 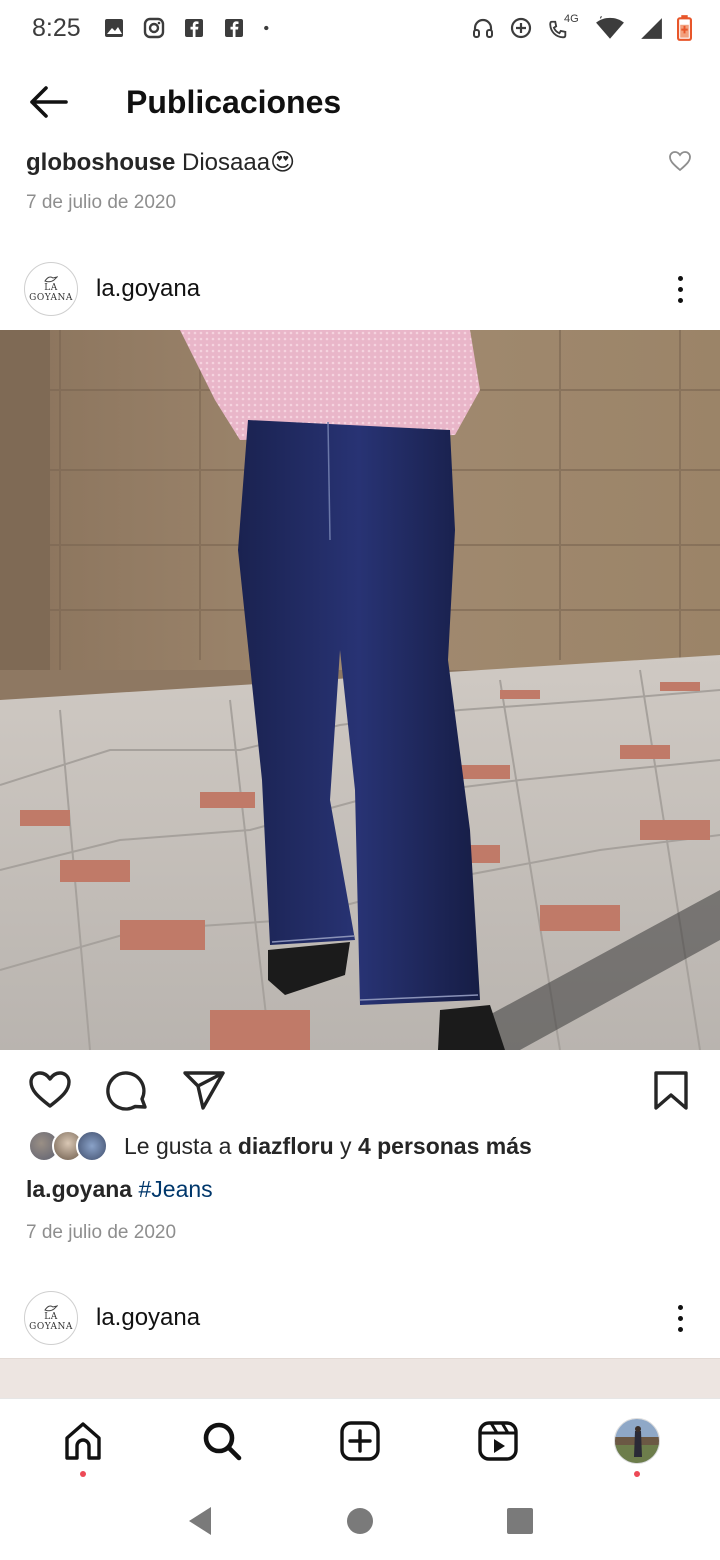 I want to click on comment-date: 7 de julio de 2020, so click(x=101, y=202).